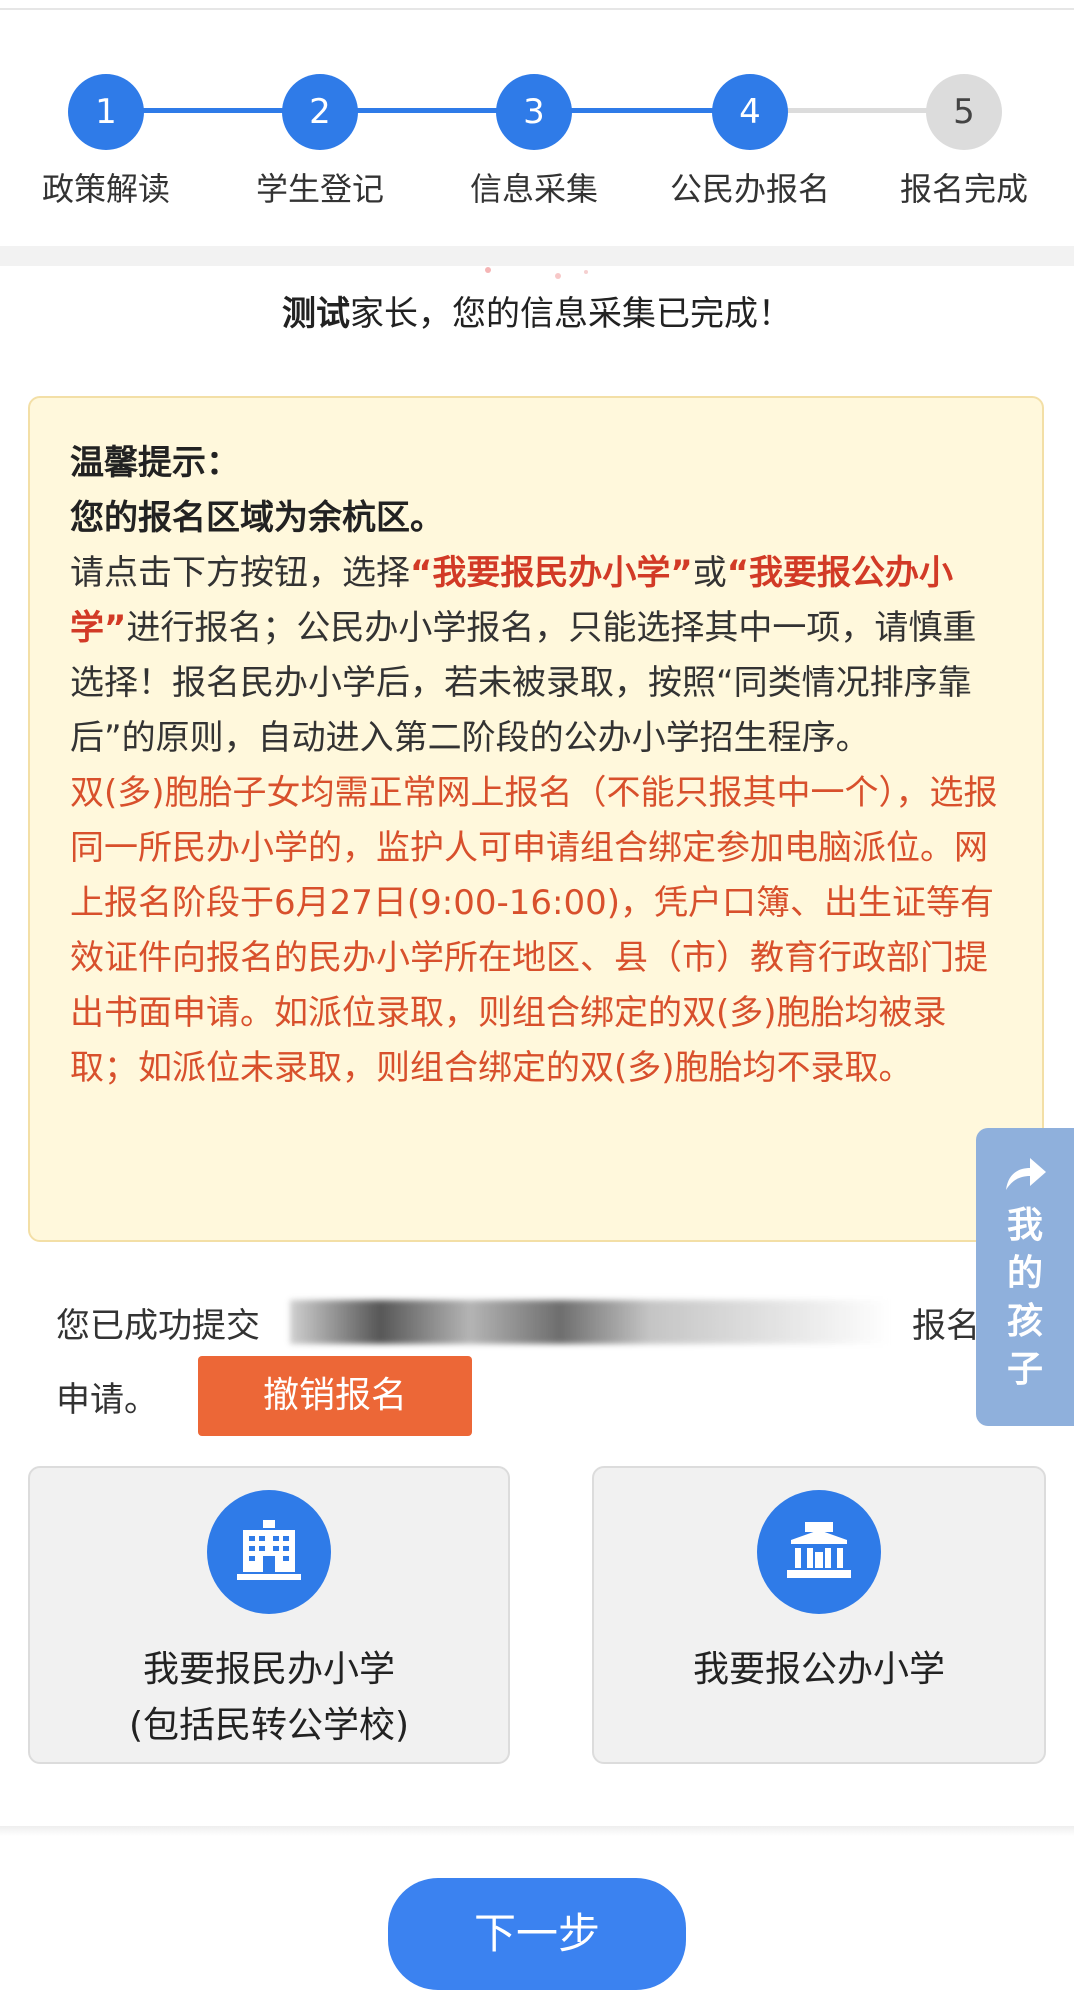 The image size is (1074, 2000). Describe the element at coordinates (269, 1615) in the screenshot. I see `option-card-private-school: 我要报民办小学 (包括民转公学校)` at that location.